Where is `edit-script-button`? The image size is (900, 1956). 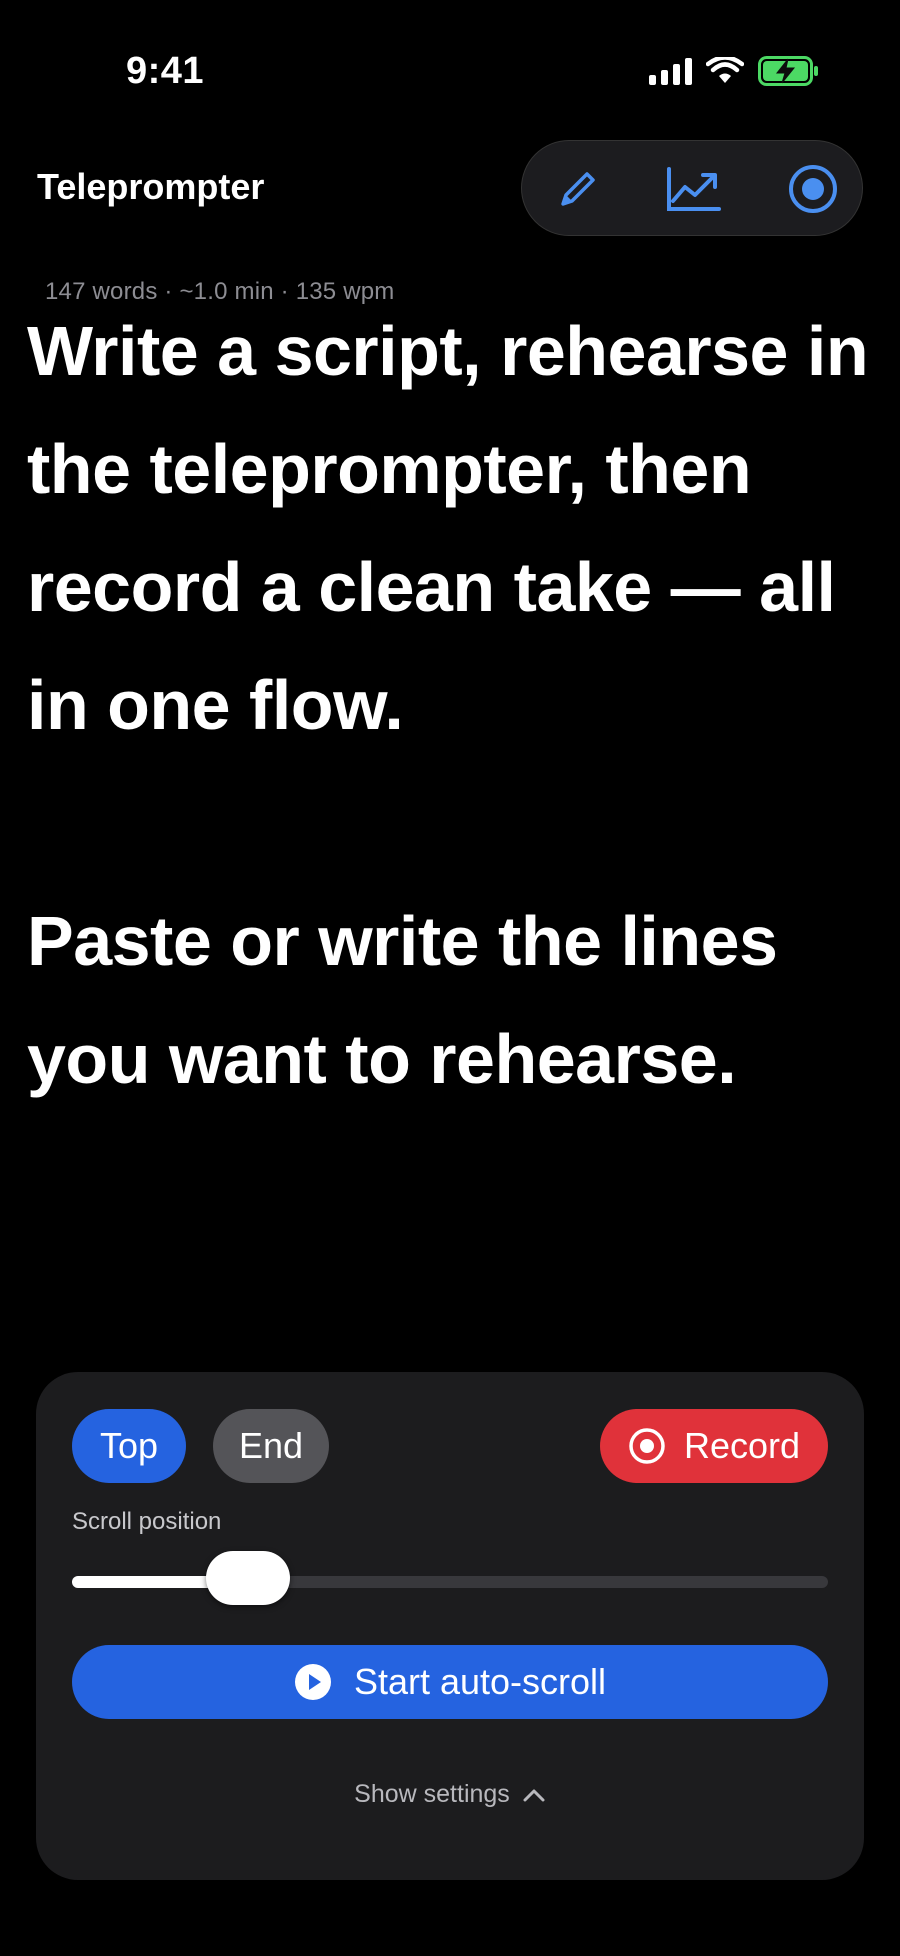 edit-script-button is located at coordinates (578, 189).